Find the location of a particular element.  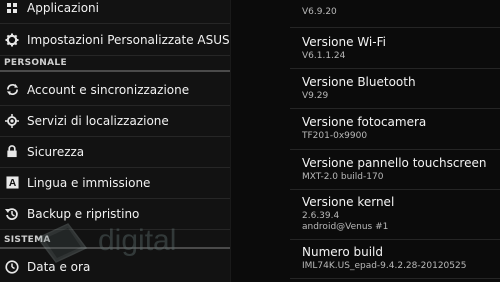

sidebar-item-location: Servizi di localizzazione is located at coordinates (115, 121).